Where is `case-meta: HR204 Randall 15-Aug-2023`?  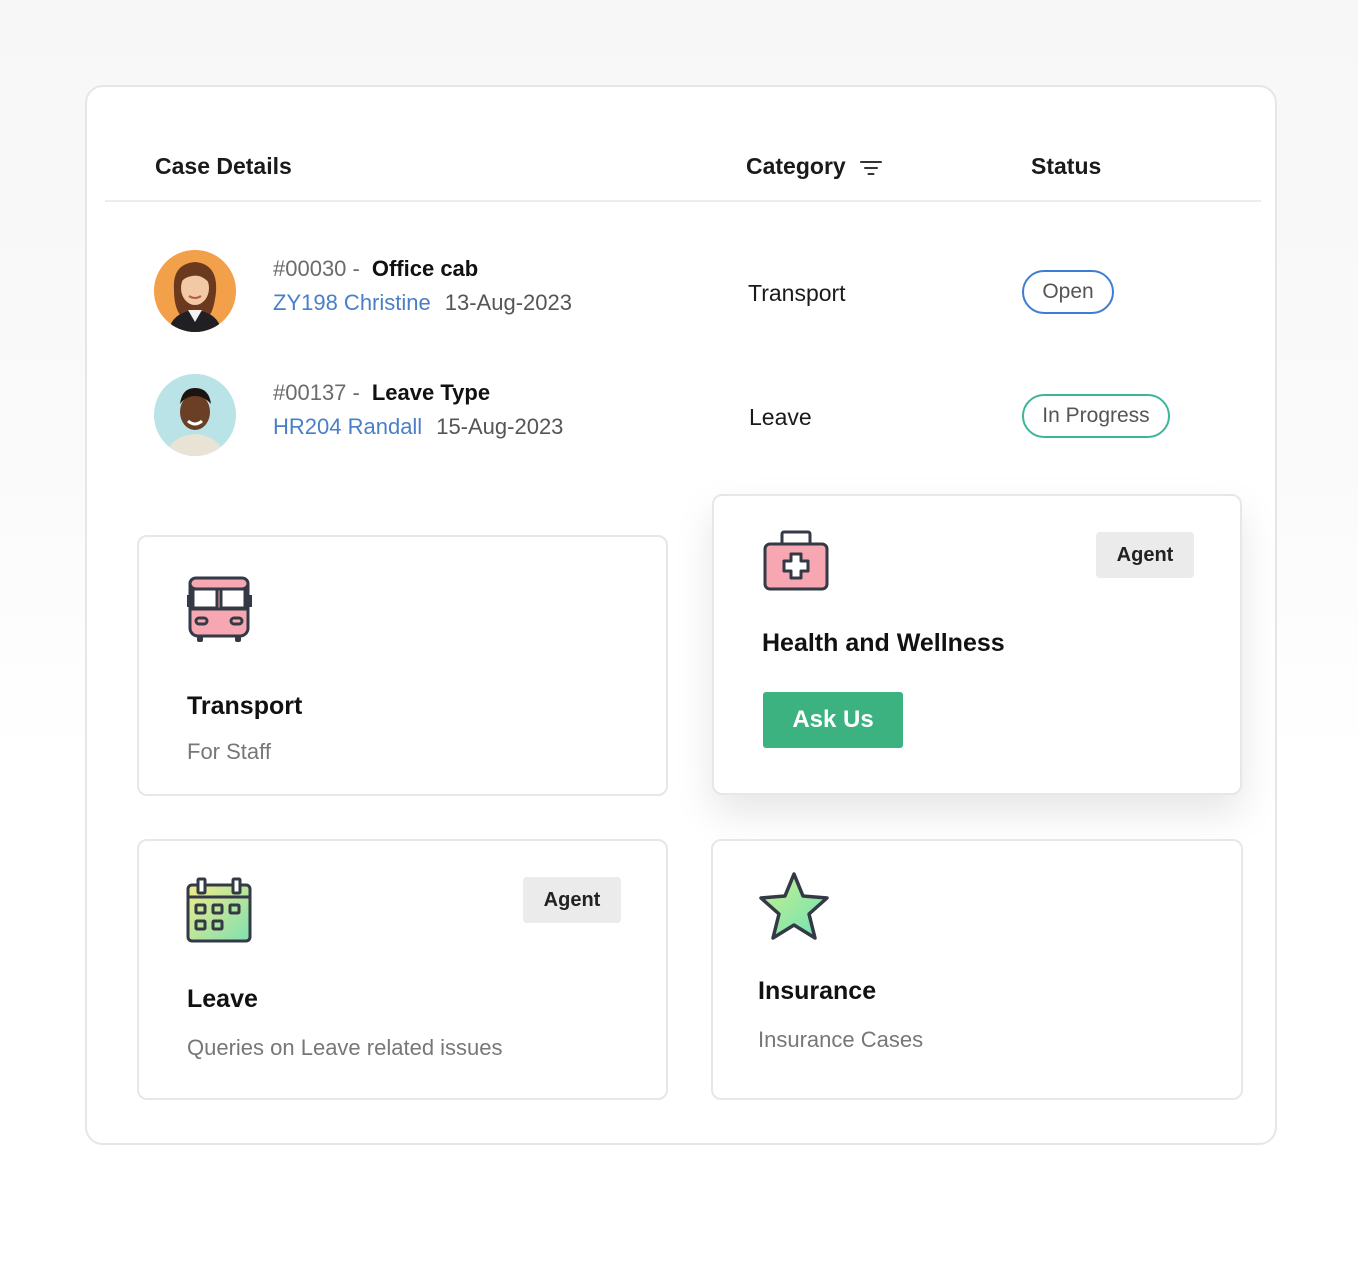 case-meta: HR204 Randall 15-Aug-2023 is located at coordinates (418, 427).